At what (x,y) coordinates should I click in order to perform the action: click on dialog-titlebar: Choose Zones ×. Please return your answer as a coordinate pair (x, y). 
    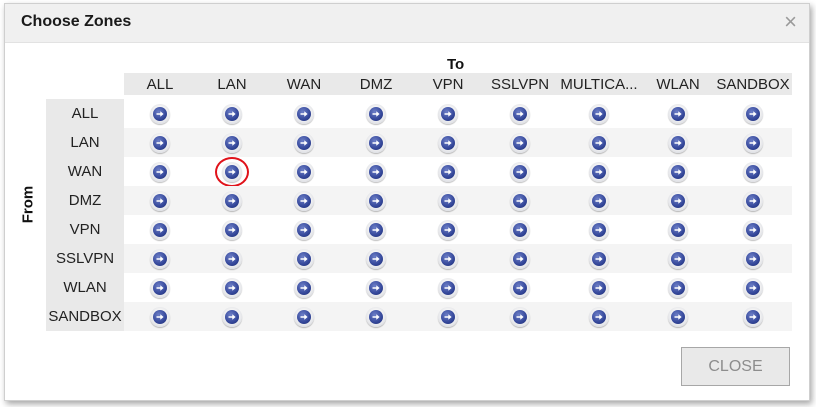
    Looking at the image, I should click on (407, 23).